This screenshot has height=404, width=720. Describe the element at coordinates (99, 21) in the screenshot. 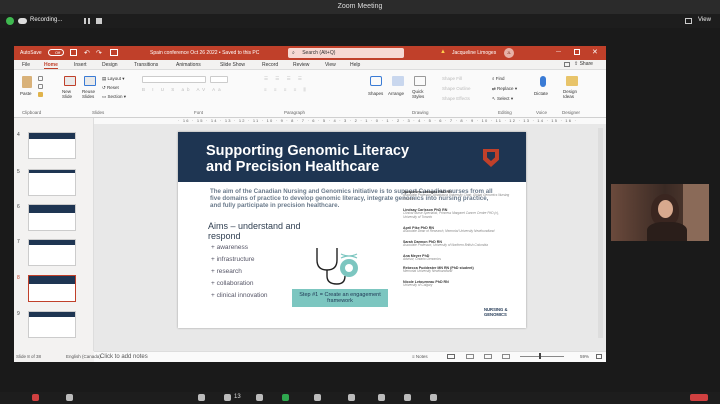

I see `stop-recording-icon` at that location.